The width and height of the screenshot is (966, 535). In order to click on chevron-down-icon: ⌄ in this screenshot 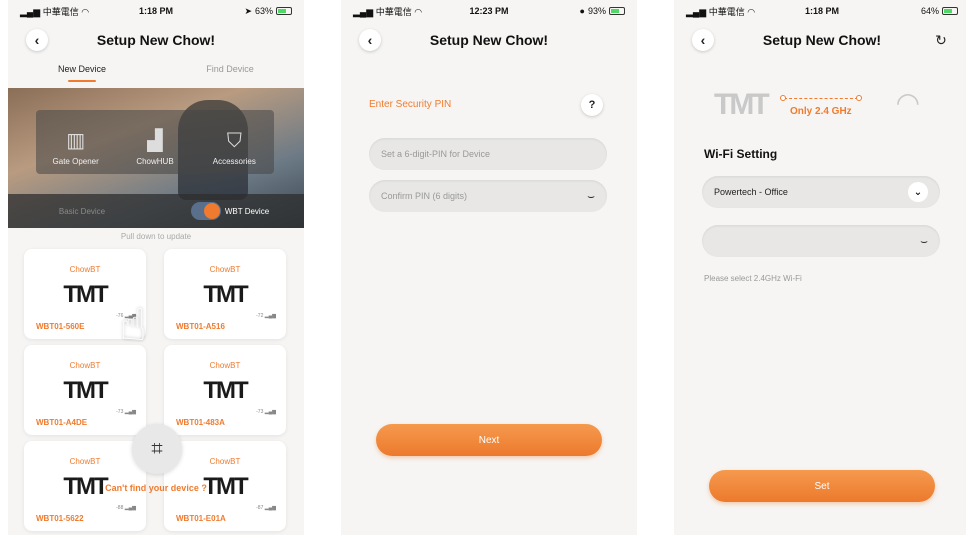, I will do `click(918, 192)`.